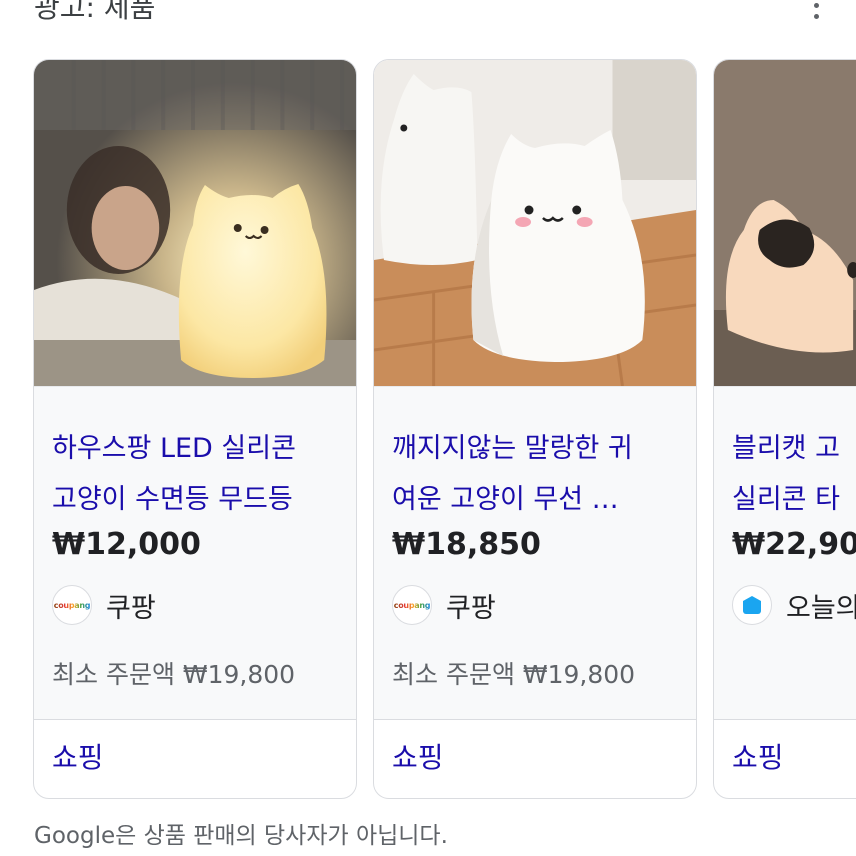 The width and height of the screenshot is (856, 856). I want to click on ohouse-logo-icon, so click(752, 605).